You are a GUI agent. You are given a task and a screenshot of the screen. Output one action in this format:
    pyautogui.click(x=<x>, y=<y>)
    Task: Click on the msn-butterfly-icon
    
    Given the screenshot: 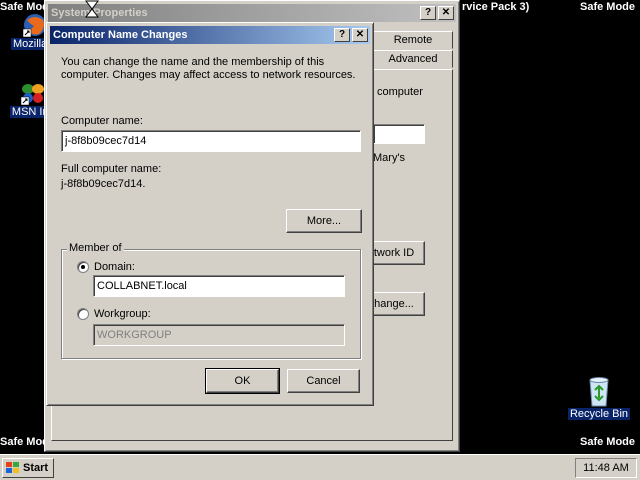 What is the action you would take?
    pyautogui.click(x=32, y=95)
    